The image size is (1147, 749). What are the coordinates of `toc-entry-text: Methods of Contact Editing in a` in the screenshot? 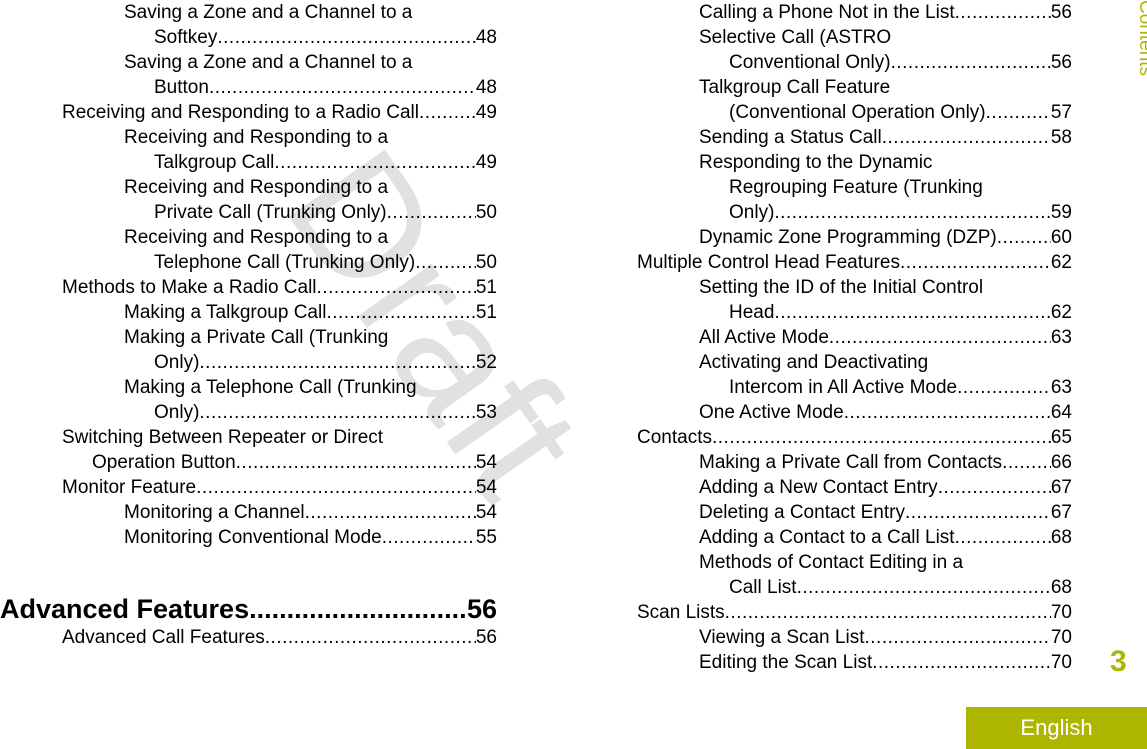 It's located at (831, 562).